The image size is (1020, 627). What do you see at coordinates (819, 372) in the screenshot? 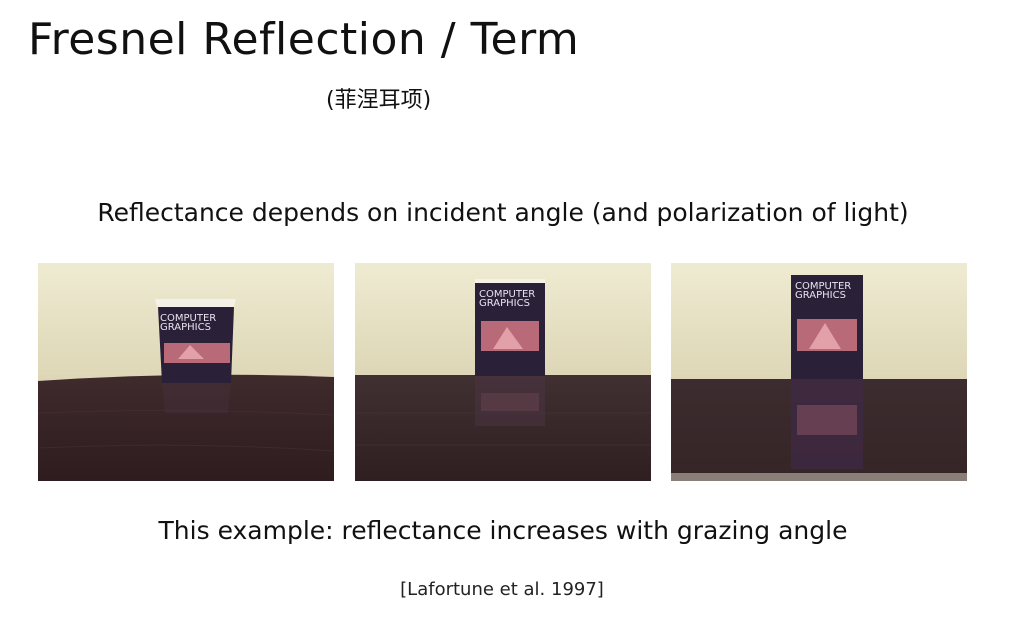
I see `photo-book-view-3: COMPUTER GRAPHICS` at bounding box center [819, 372].